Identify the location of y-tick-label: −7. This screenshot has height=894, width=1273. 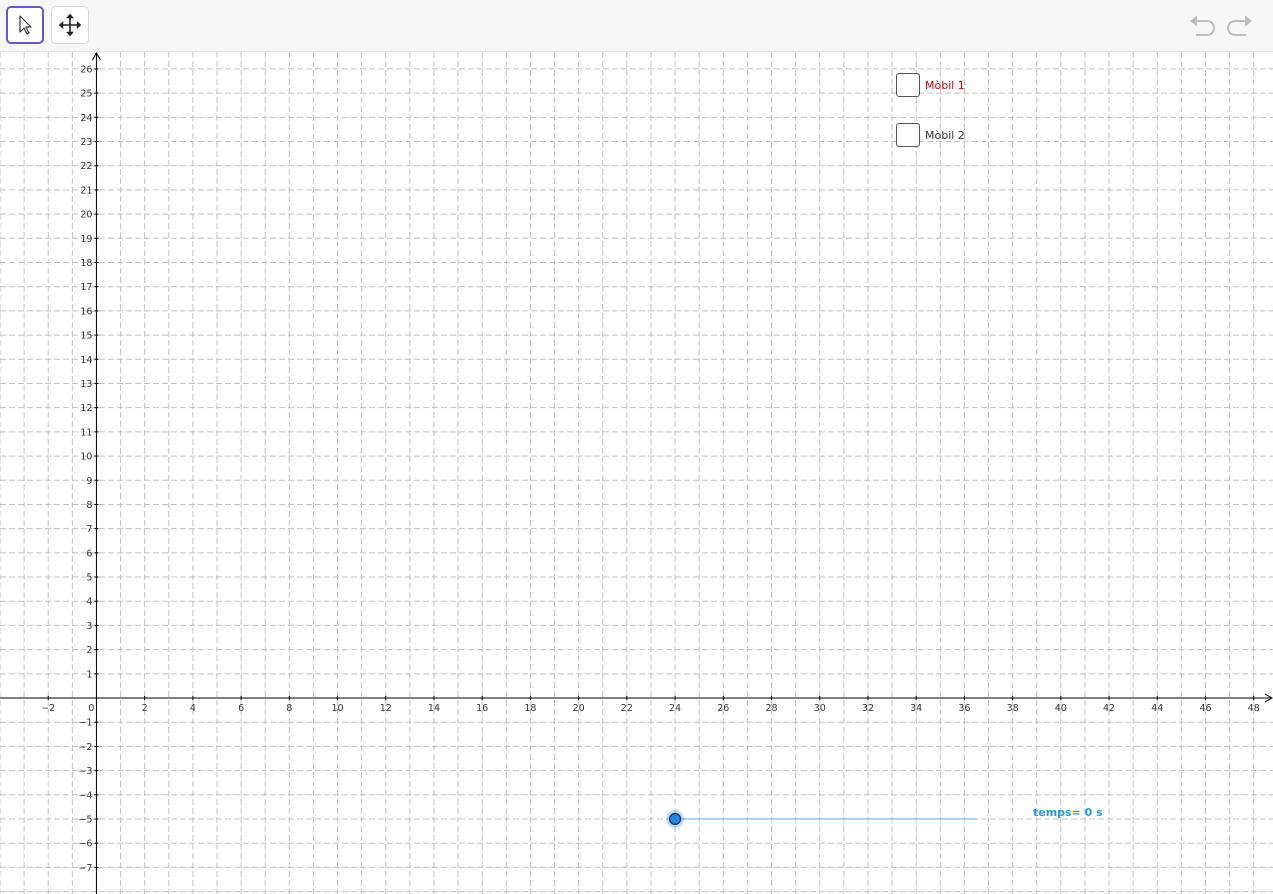
(85, 868).